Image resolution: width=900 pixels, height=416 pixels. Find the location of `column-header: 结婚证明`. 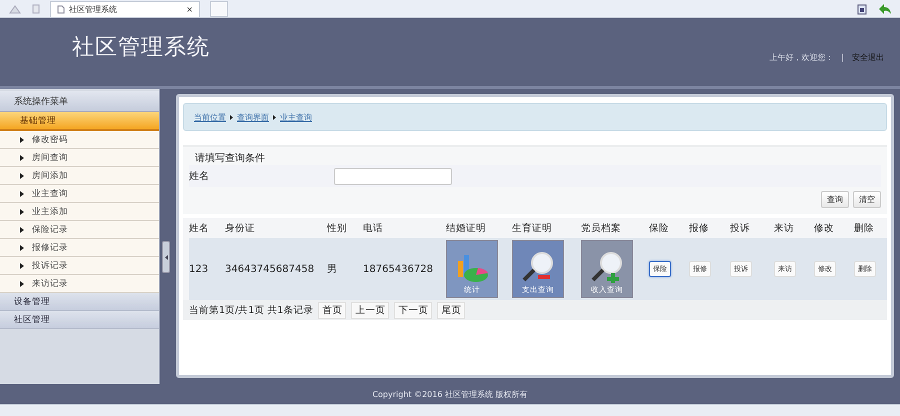

column-header: 结婚证明 is located at coordinates (466, 229).